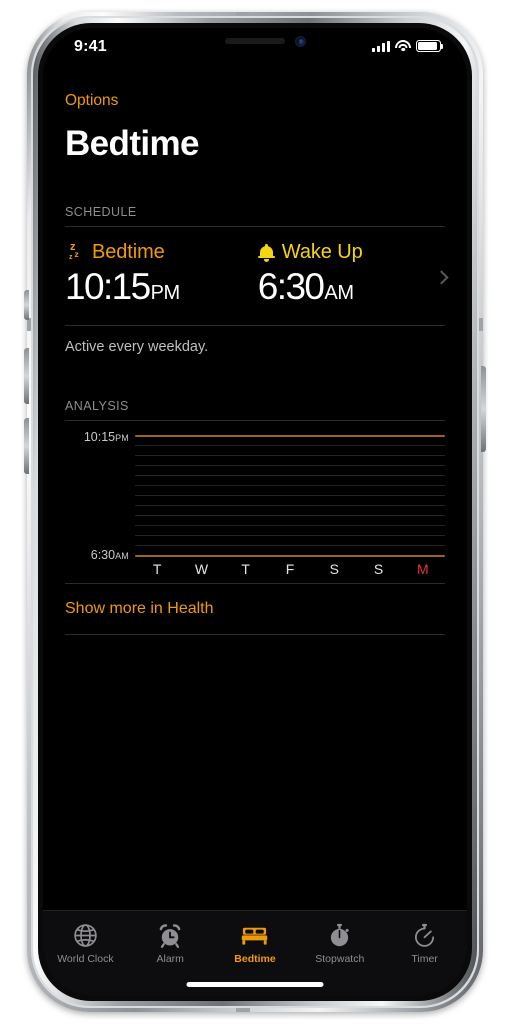 This screenshot has height=1024, width=510. I want to click on tab-label-alarm: Alarm, so click(170, 959).